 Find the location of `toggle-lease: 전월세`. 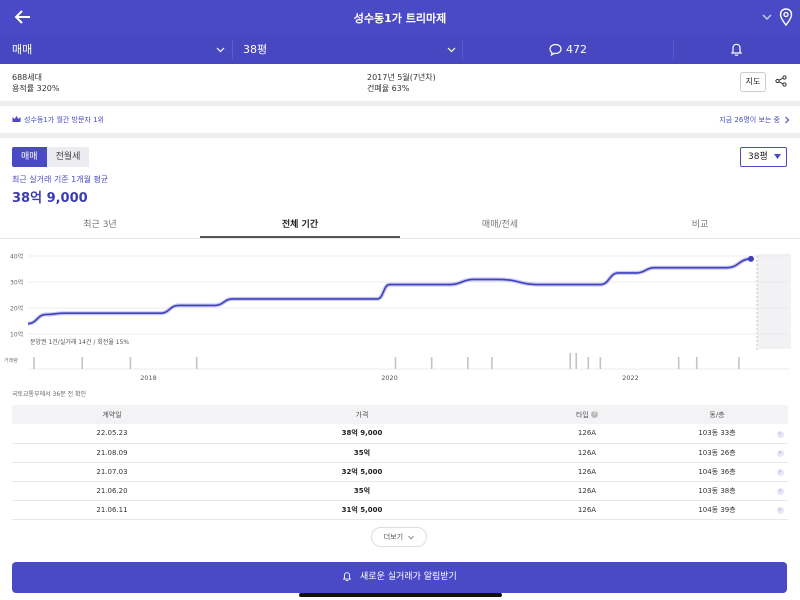

toggle-lease: 전월세 is located at coordinates (68, 157).